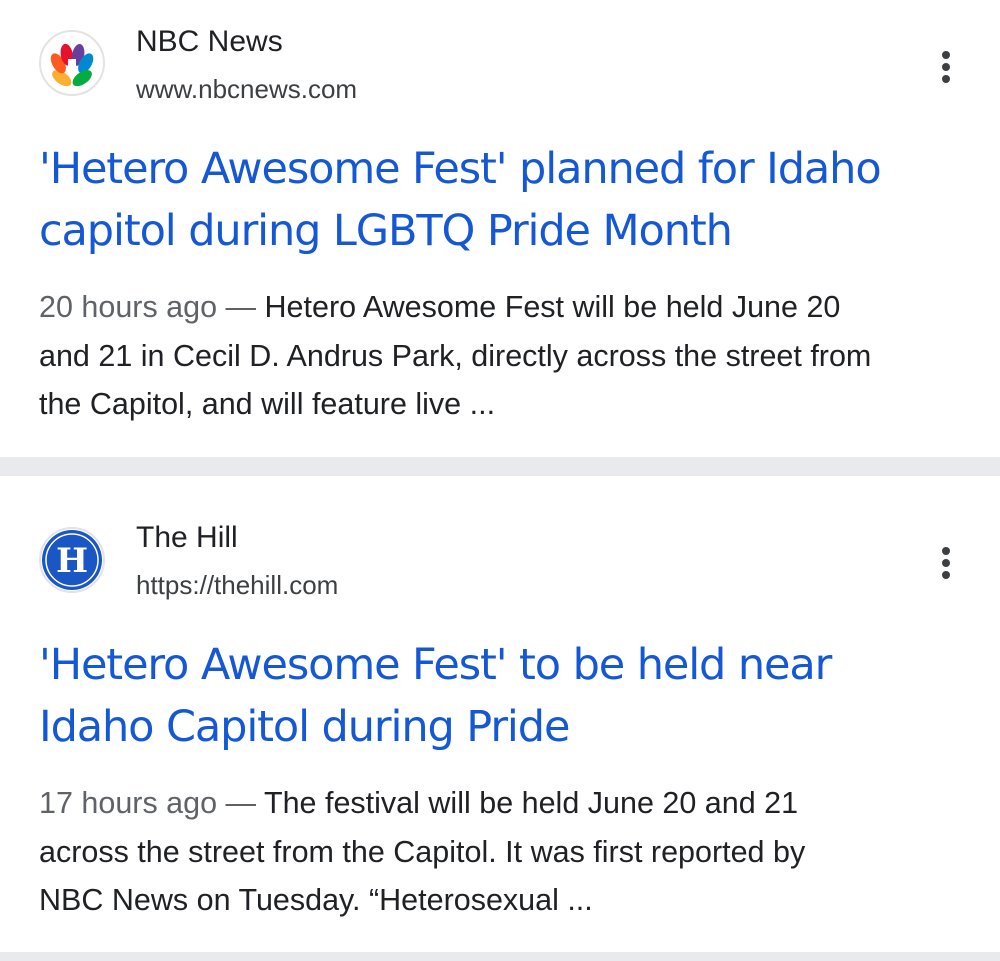 The width and height of the screenshot is (1000, 961). I want to click on title-line: 'Hetero Awesome Fest' to be held near, so click(435, 665).